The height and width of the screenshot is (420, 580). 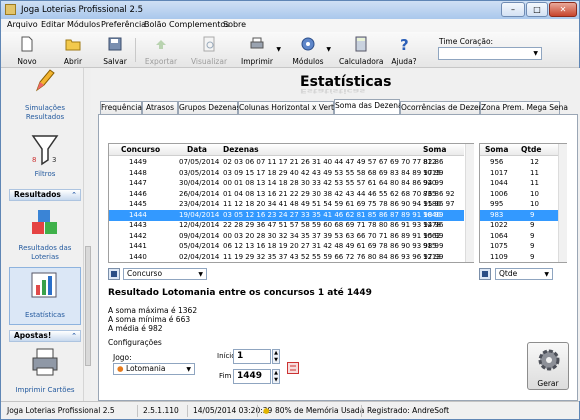 What do you see at coordinates (485, 274) in the screenshot?
I see `save-soma-button` at bounding box center [485, 274].